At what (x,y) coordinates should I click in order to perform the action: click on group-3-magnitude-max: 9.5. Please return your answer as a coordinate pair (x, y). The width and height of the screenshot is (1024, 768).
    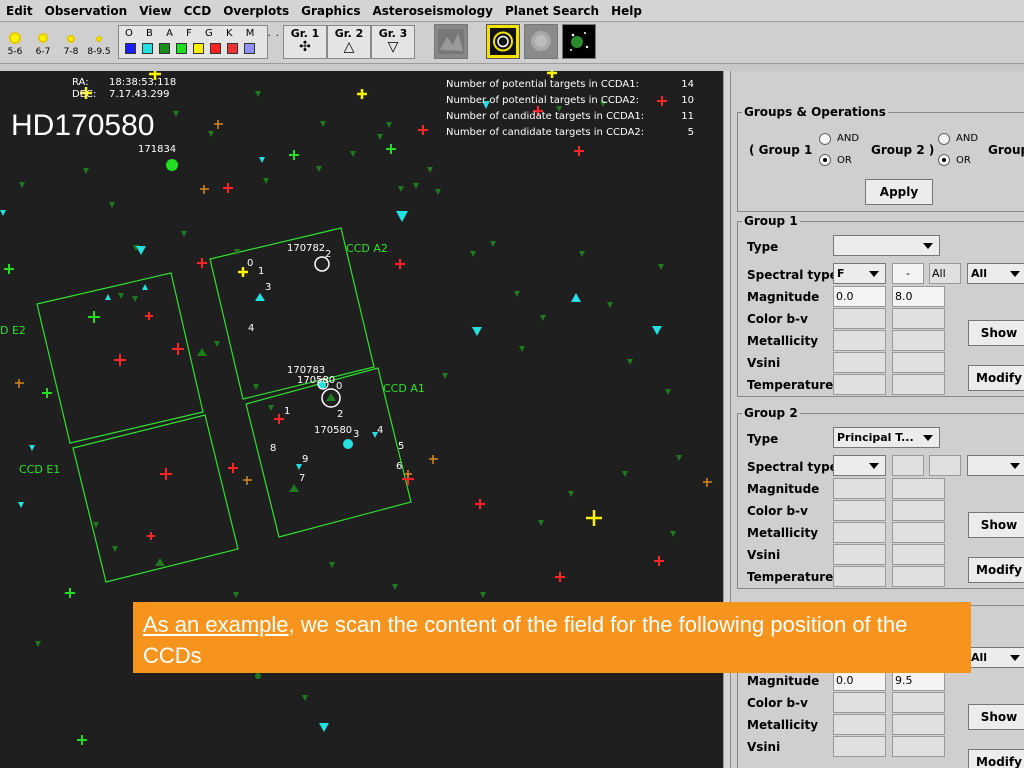
    Looking at the image, I should click on (918, 680).